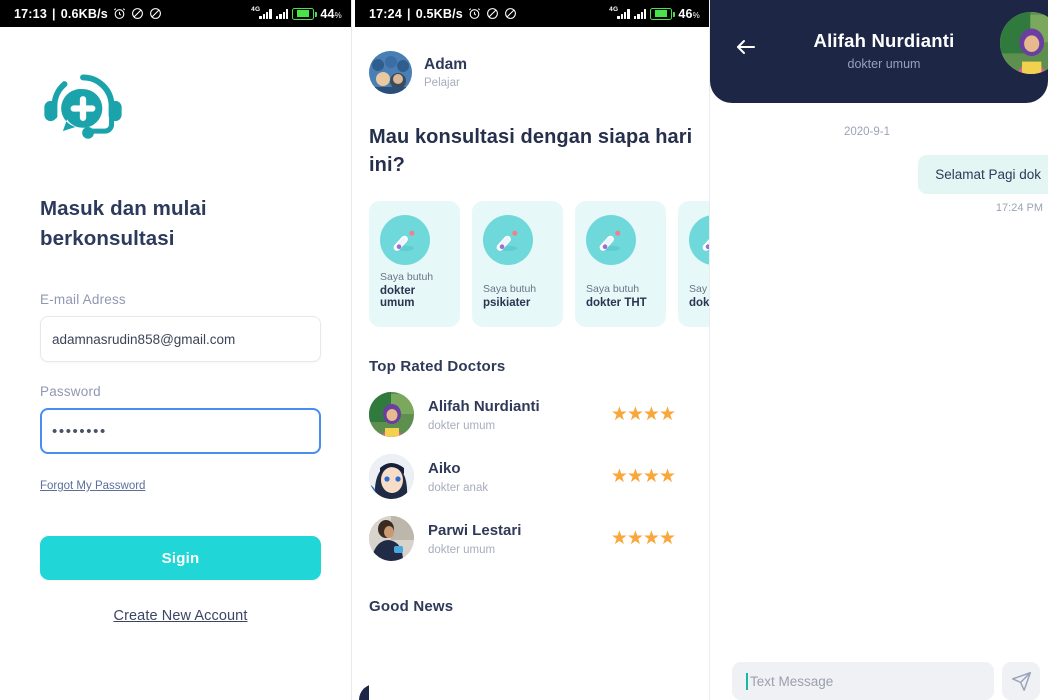 The height and width of the screenshot is (700, 1048). I want to click on create-account-link: Create New Account, so click(180, 616).